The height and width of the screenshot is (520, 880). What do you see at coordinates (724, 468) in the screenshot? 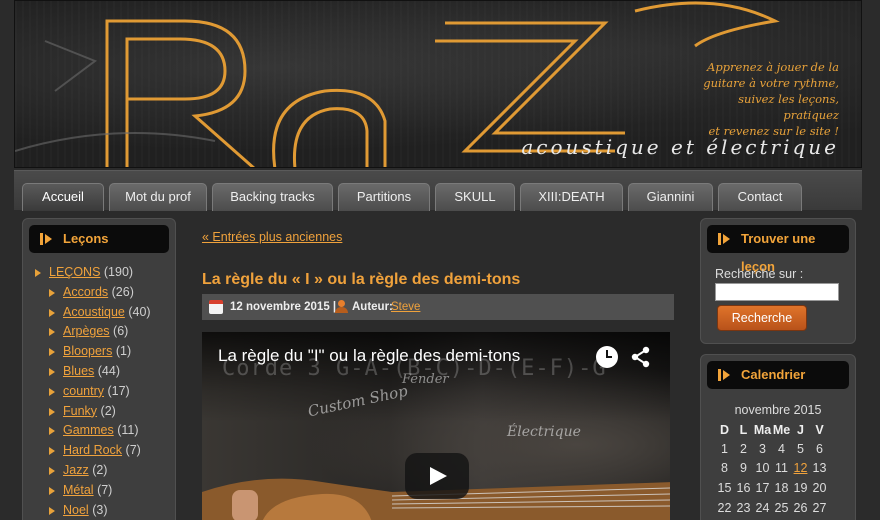
I see `calendar-day: 8` at bounding box center [724, 468].